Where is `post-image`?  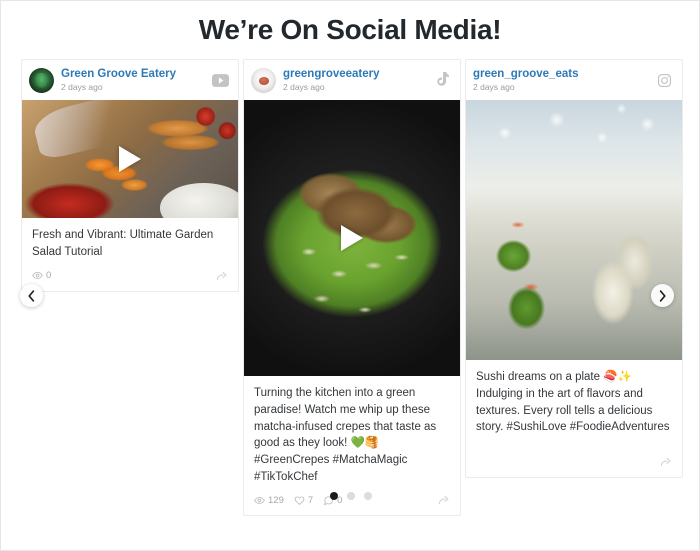
post-image is located at coordinates (574, 230).